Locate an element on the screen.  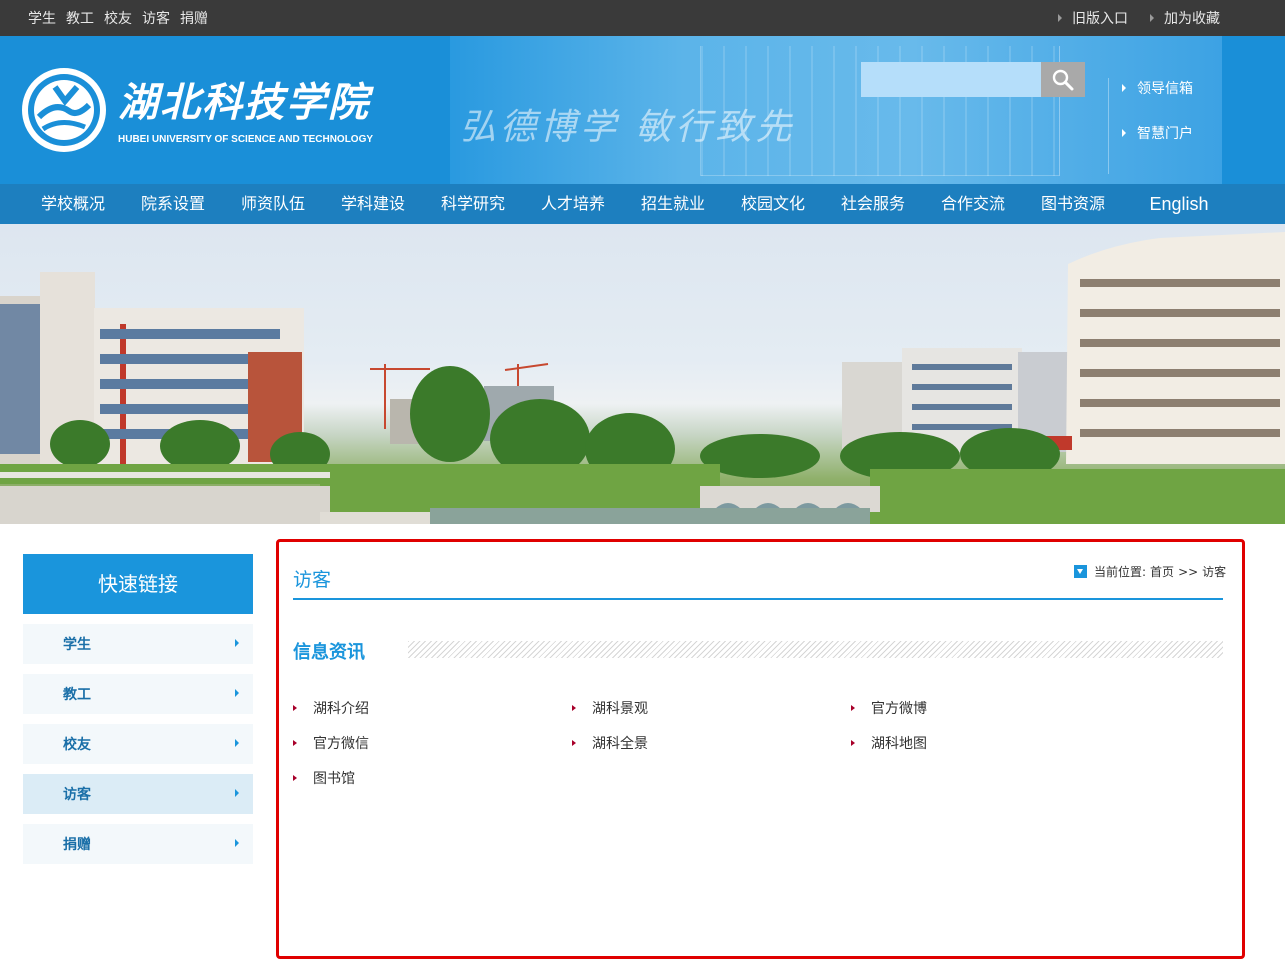
old-version-label: 旧版入口 is located at coordinates (1100, 19).